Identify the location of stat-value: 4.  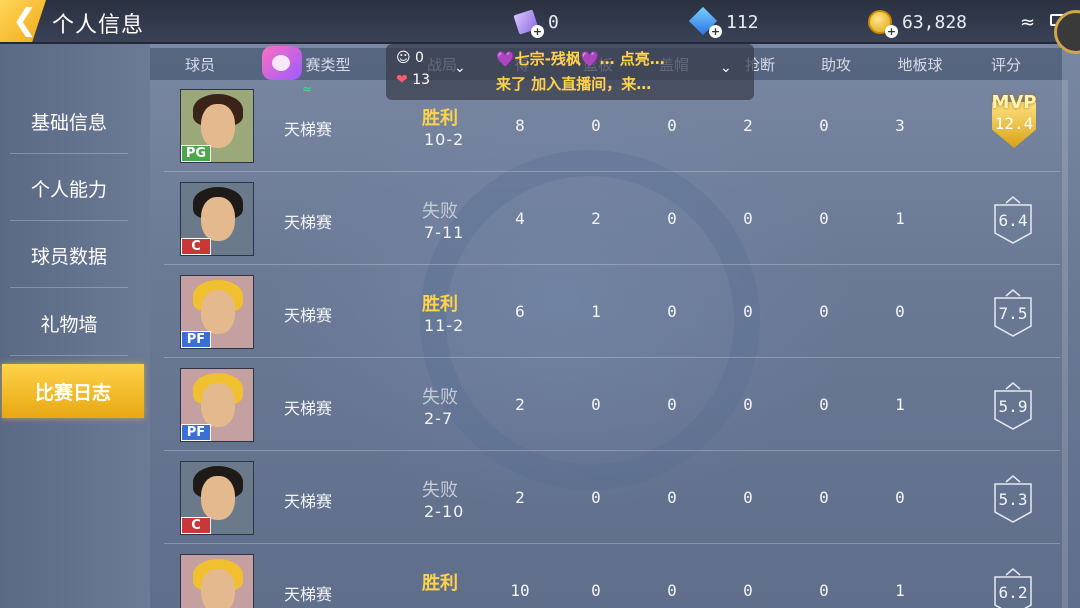
(520, 218).